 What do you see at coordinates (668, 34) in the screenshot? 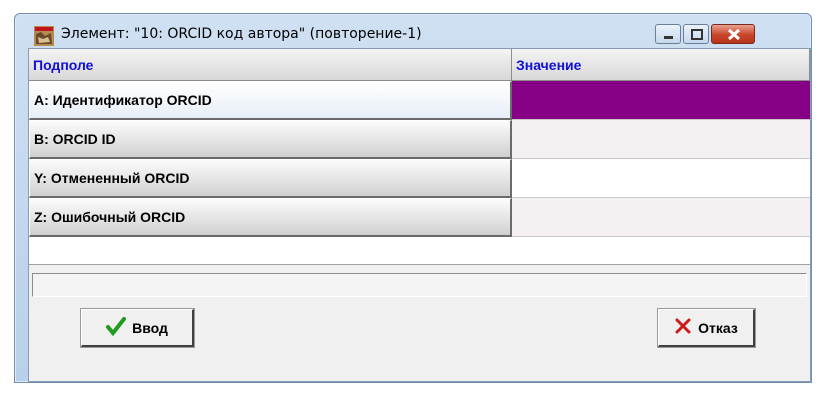
I see `minimize-button` at bounding box center [668, 34].